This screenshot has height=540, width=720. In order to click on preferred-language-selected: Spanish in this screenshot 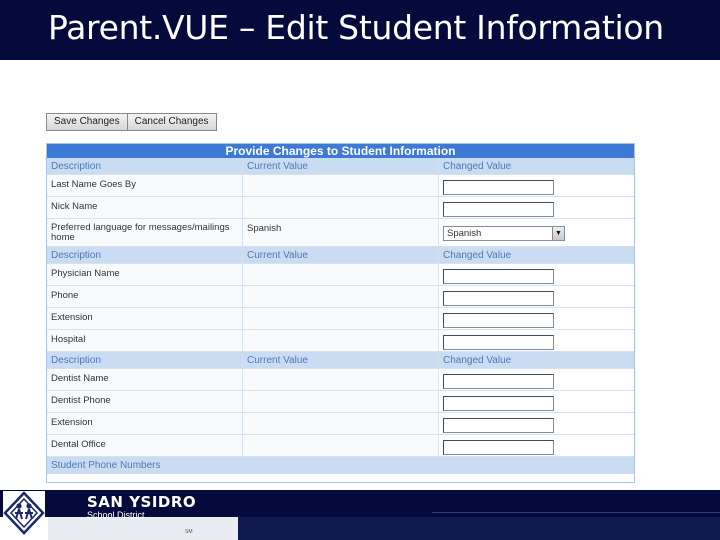, I will do `click(464, 233)`.